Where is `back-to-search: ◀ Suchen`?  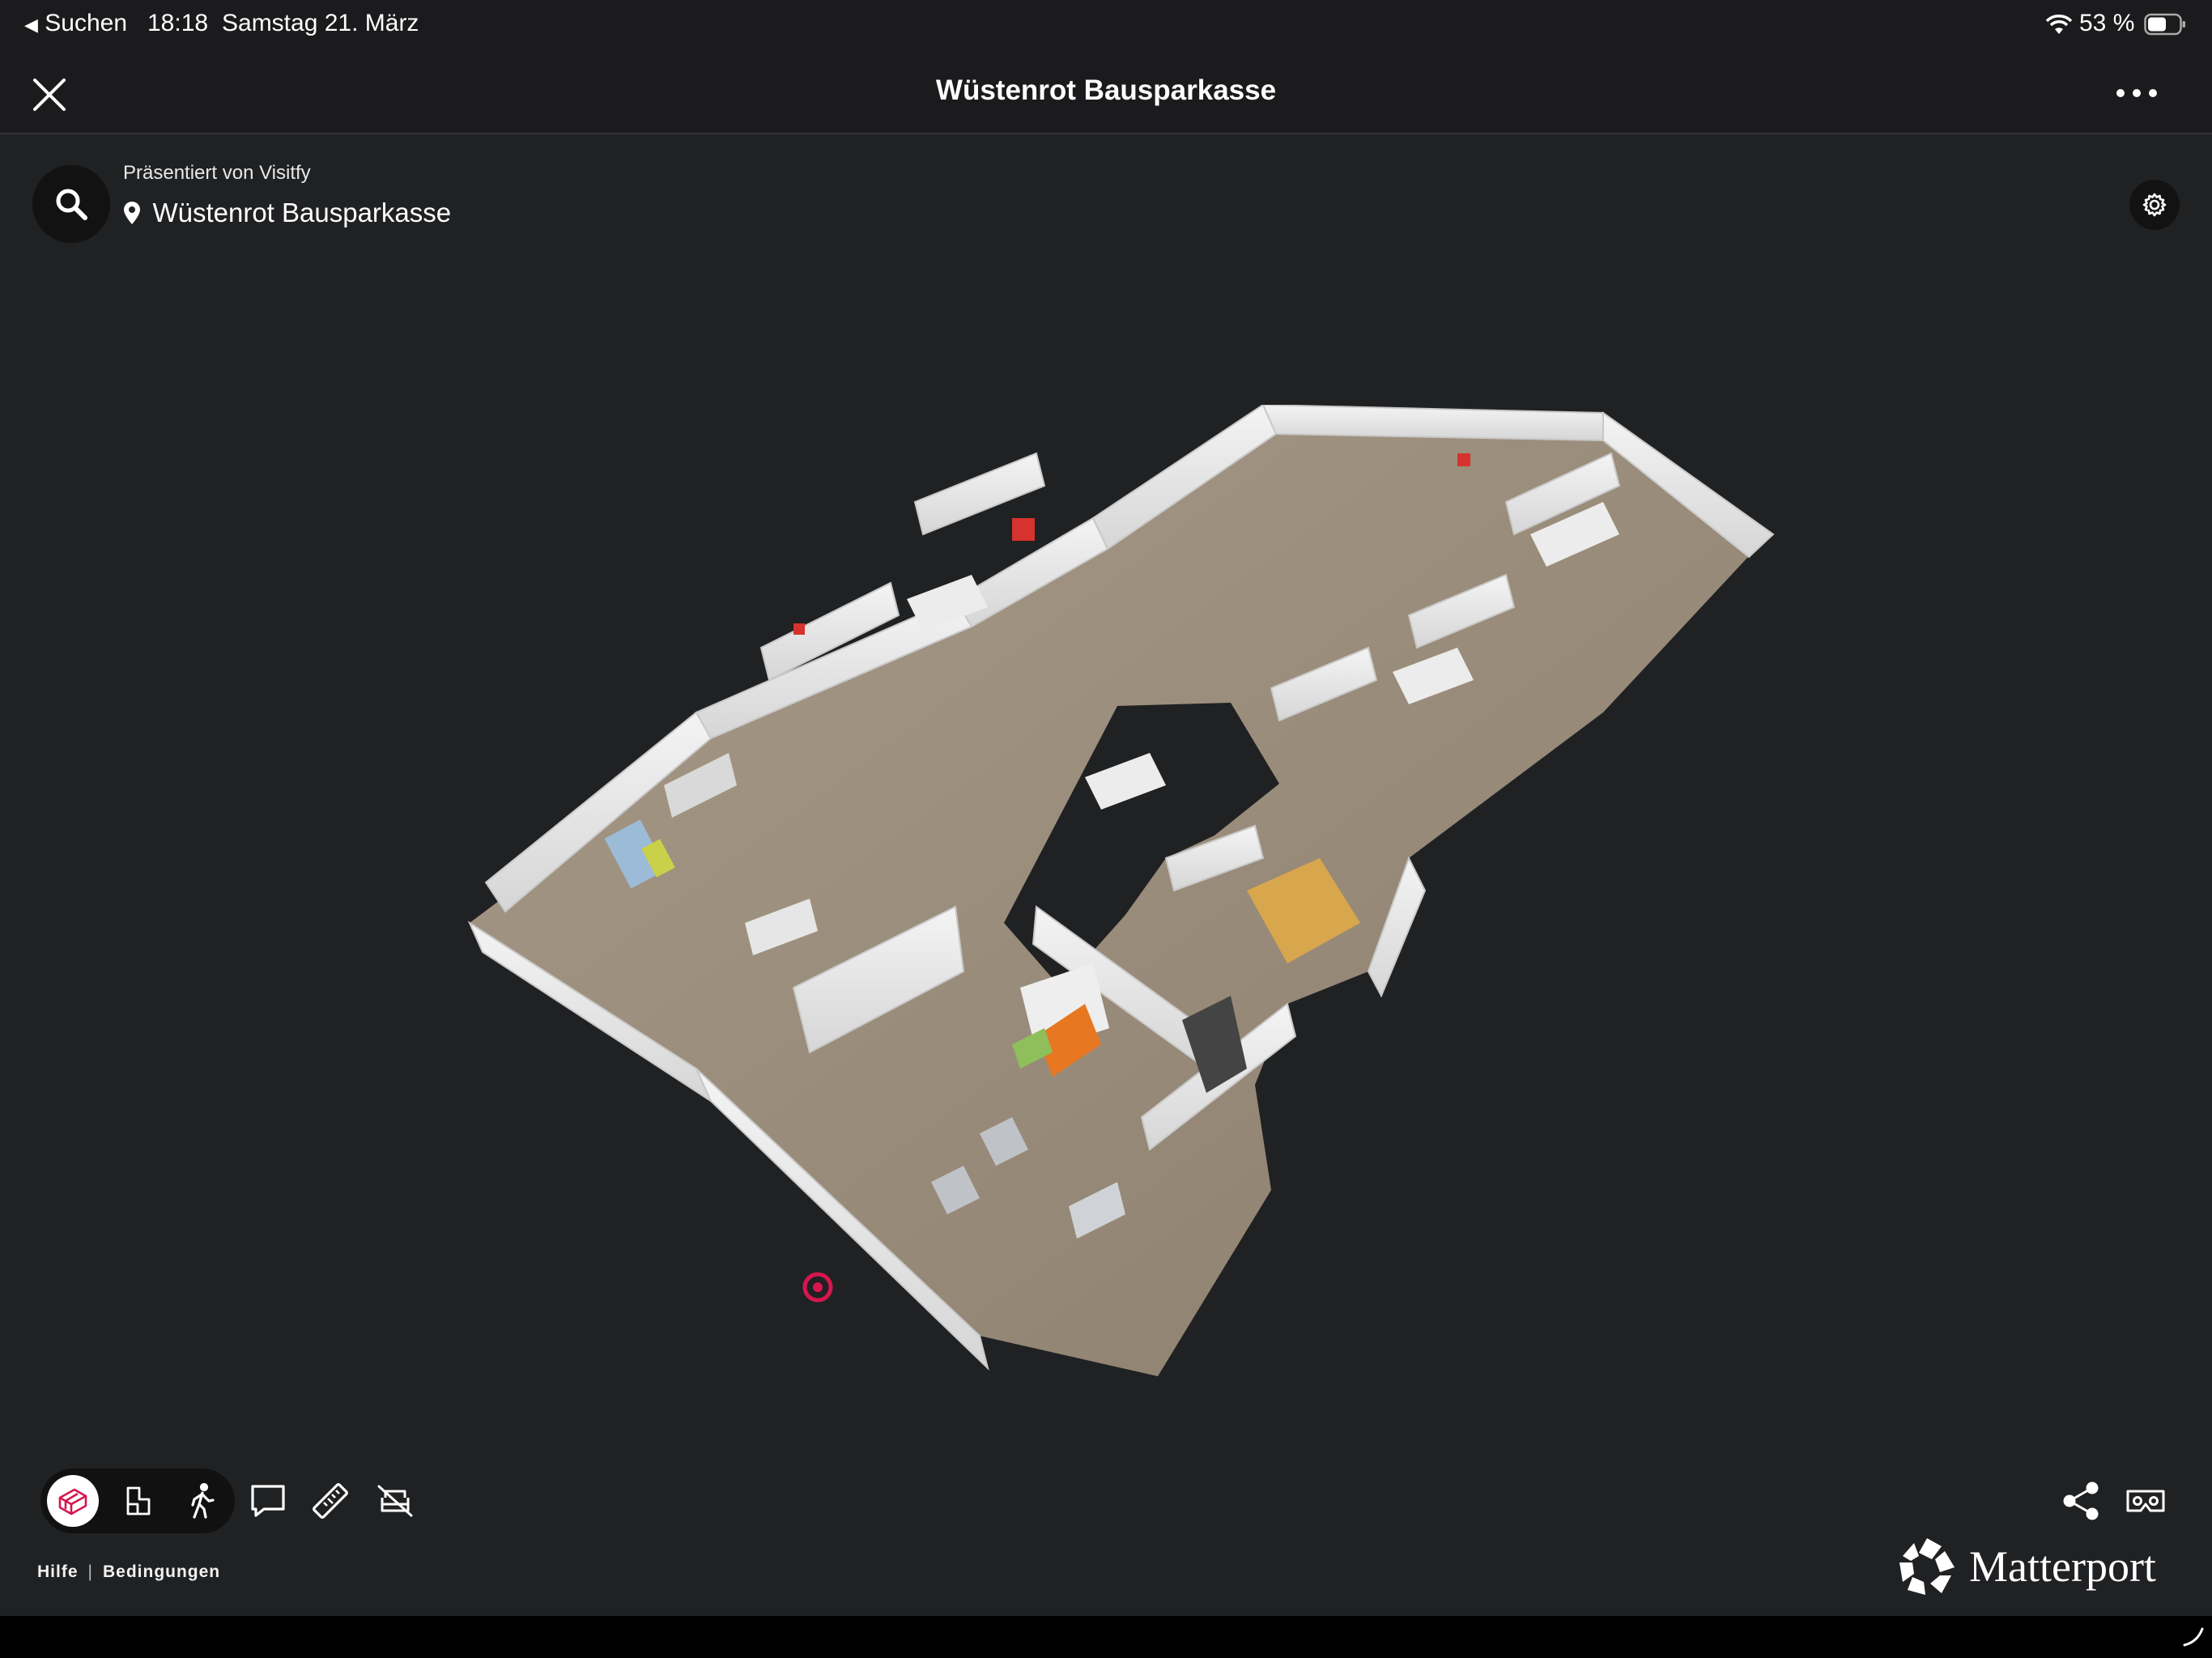
back-to-search: ◀ Suchen is located at coordinates (75, 23).